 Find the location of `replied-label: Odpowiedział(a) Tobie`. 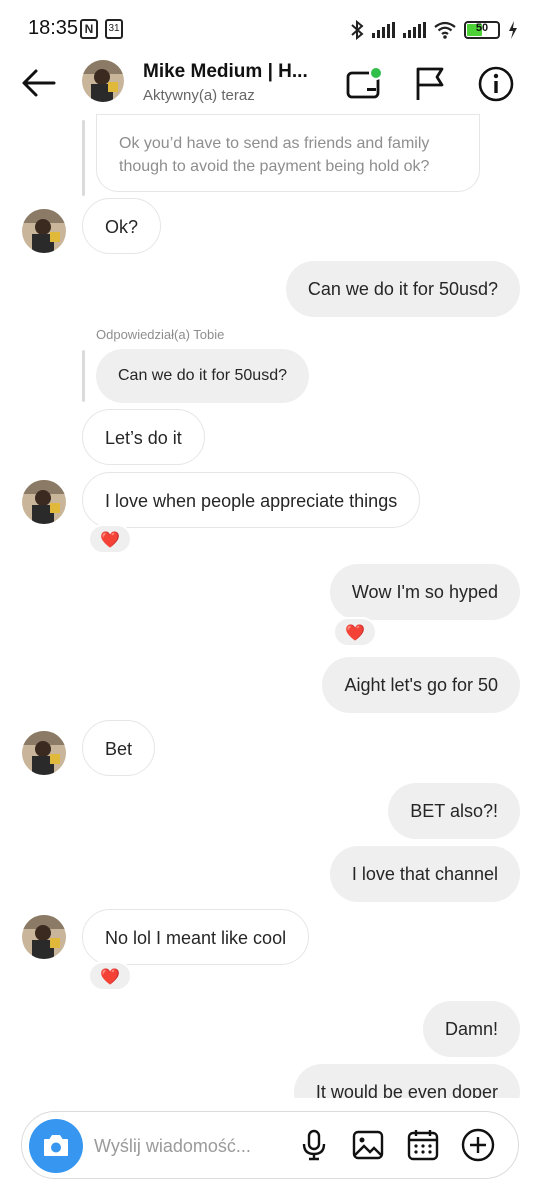

replied-label: Odpowiedział(a) Tobie is located at coordinates (160, 334).